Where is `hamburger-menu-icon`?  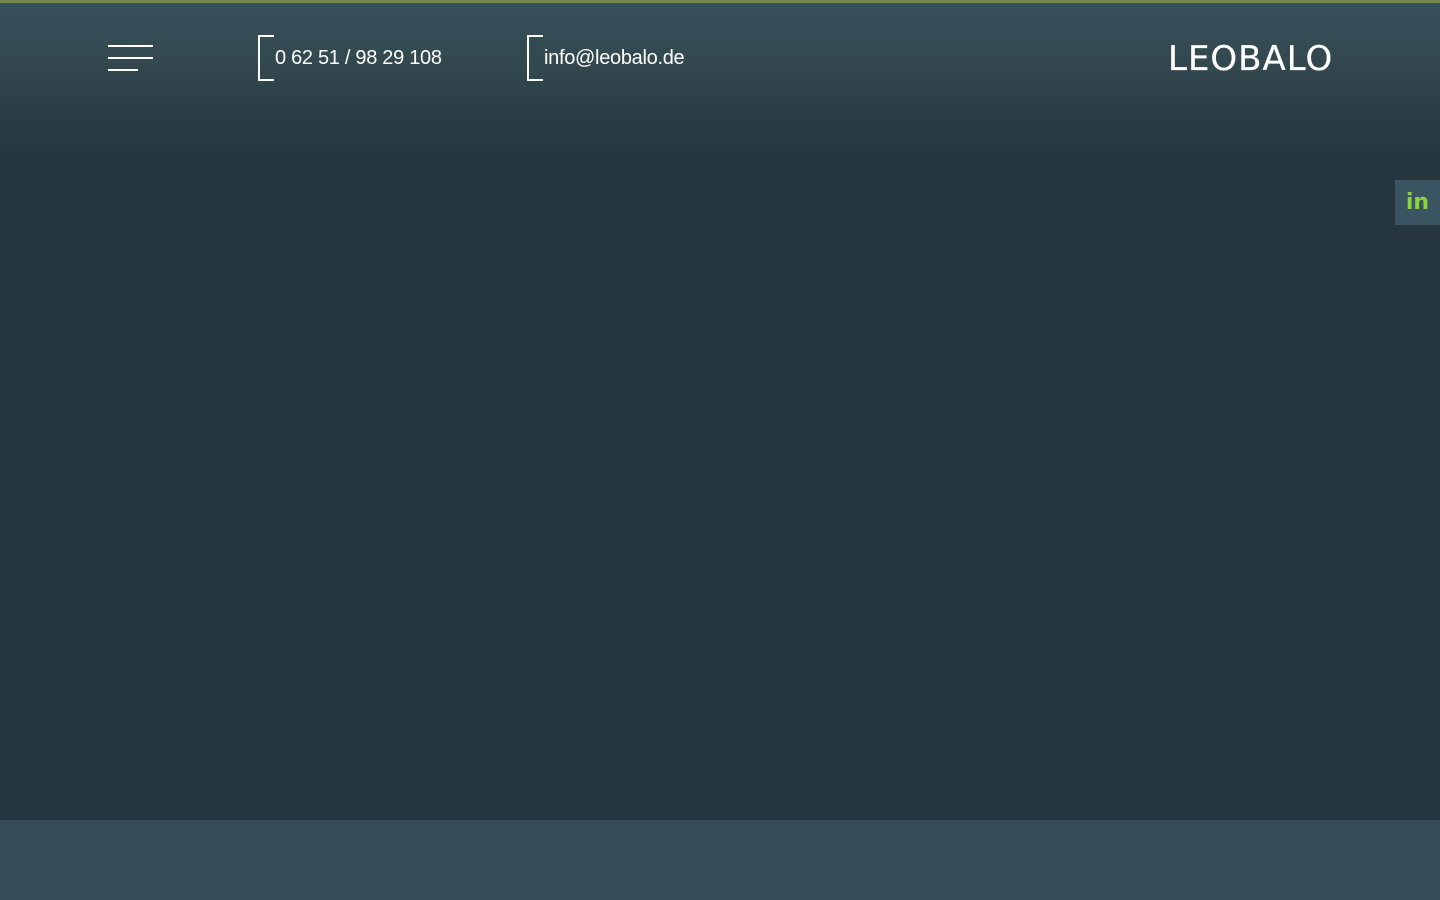
hamburger-menu-icon is located at coordinates (131, 59).